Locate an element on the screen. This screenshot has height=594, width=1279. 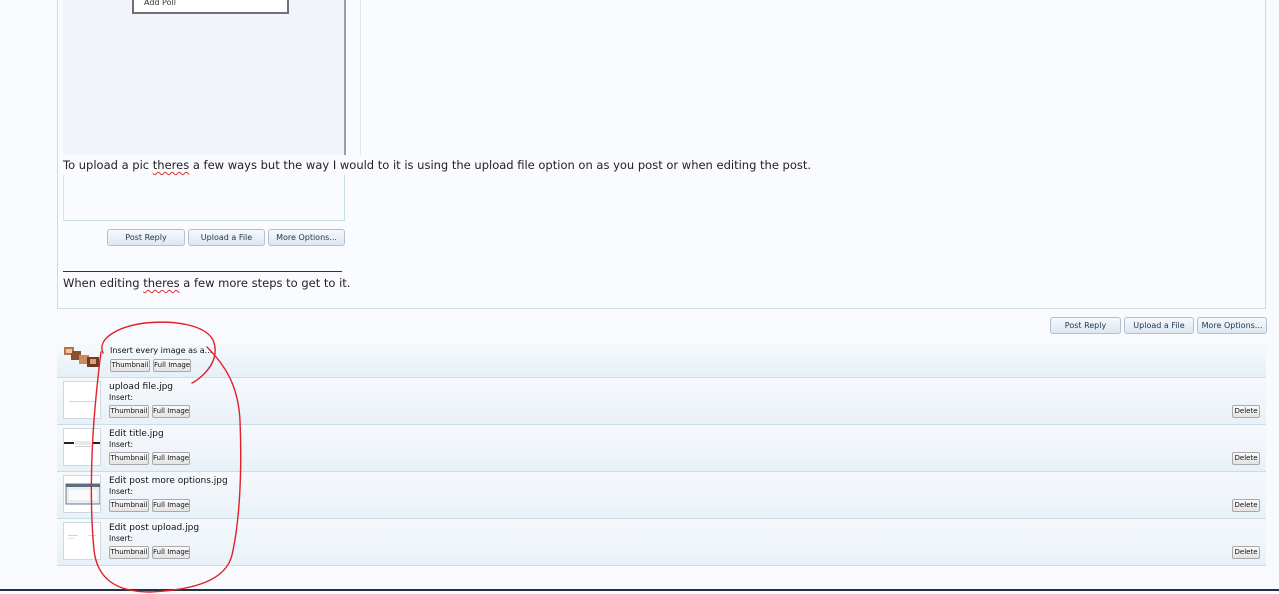
insert-all-thumbnail-button: Thumbnail is located at coordinates (130, 365).